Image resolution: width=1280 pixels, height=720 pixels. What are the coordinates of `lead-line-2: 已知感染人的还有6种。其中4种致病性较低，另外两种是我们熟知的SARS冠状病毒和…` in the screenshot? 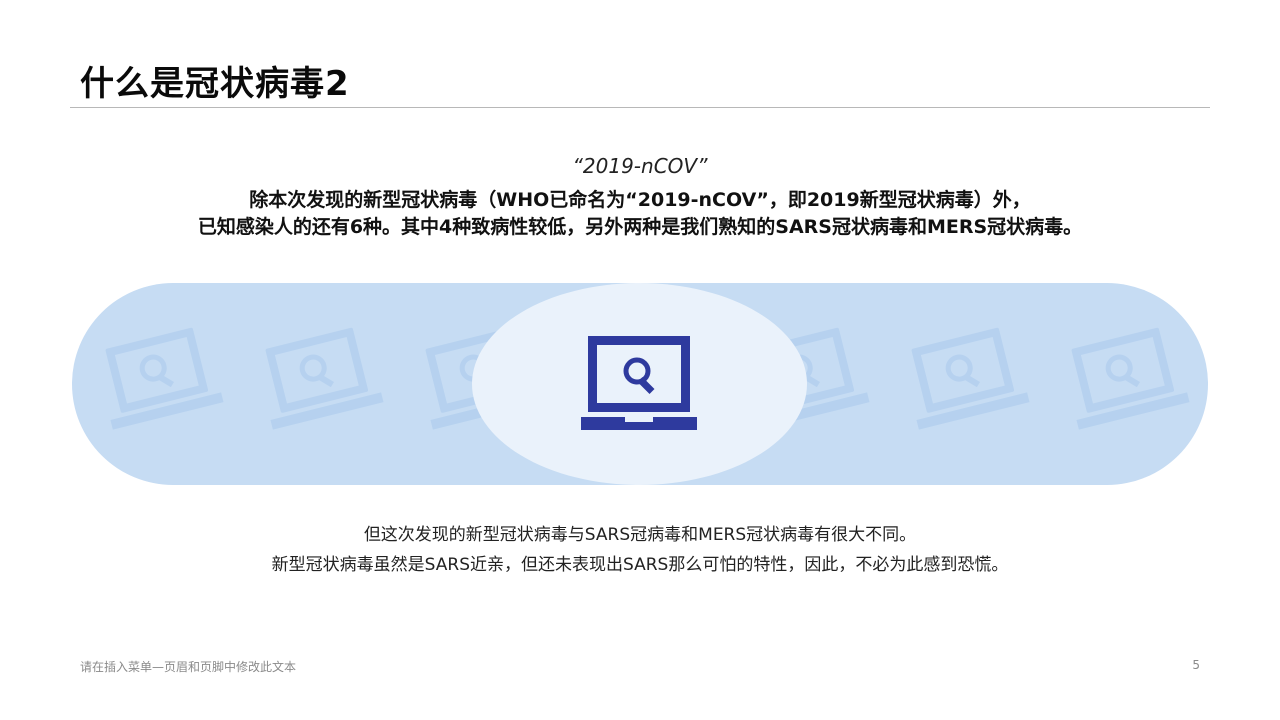 It's located at (640, 227).